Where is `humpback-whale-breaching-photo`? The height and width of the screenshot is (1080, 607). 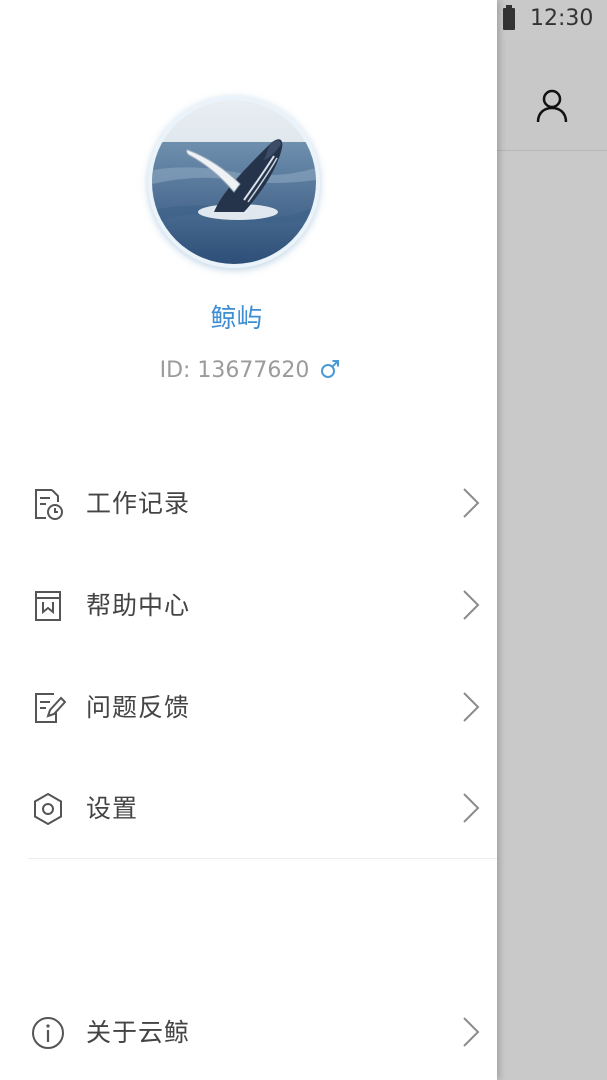 humpback-whale-breaching-photo is located at coordinates (234, 182).